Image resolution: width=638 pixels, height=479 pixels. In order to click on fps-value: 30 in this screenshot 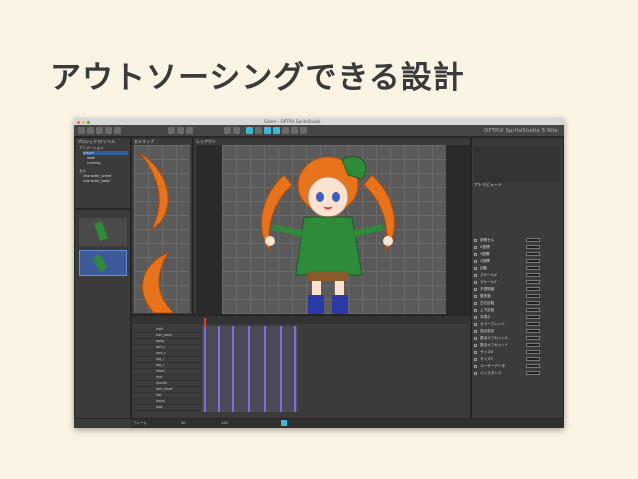, I will do `click(183, 423)`.